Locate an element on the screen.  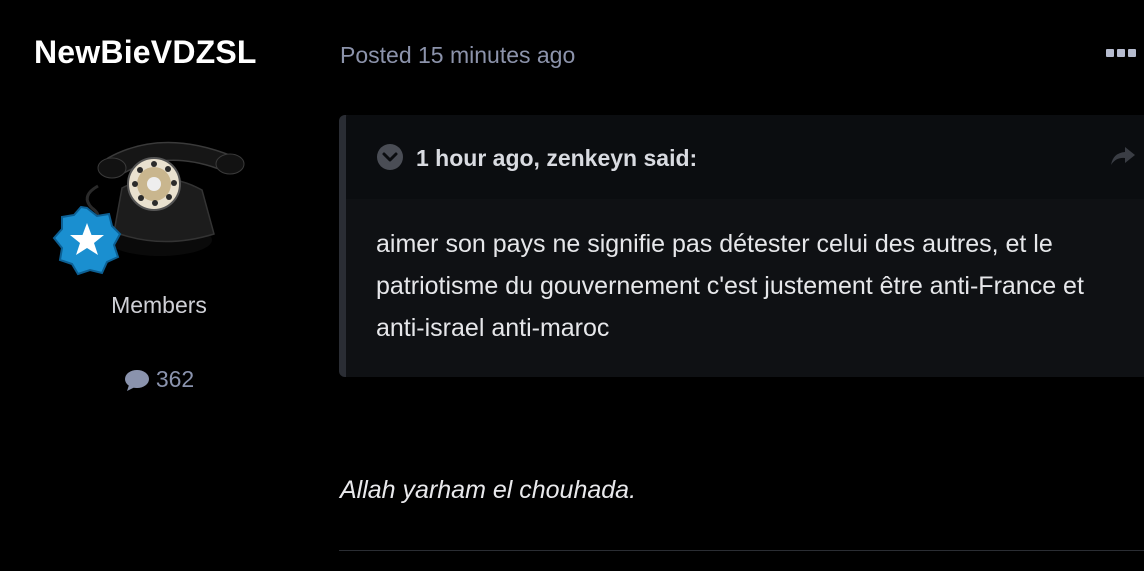
quote-citation: 1 hour ago, zenkeyn said: is located at coordinates (556, 158).